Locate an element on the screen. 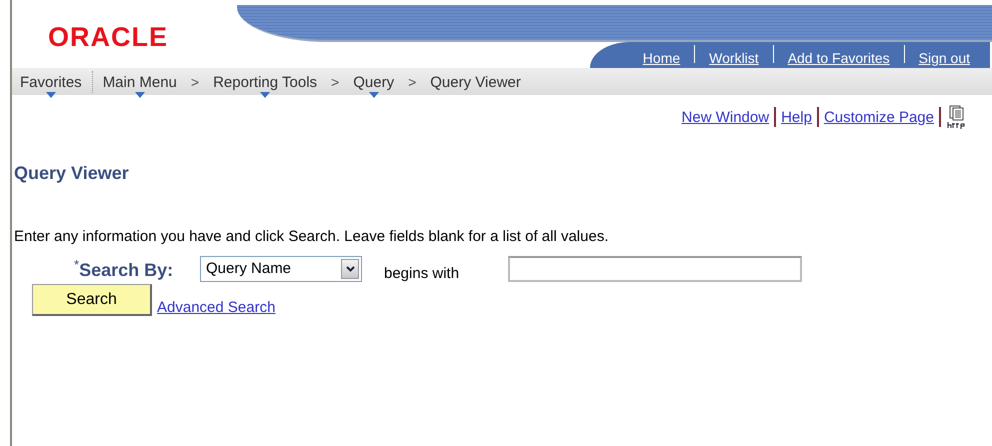  page-title: Query Viewer is located at coordinates (72, 173).